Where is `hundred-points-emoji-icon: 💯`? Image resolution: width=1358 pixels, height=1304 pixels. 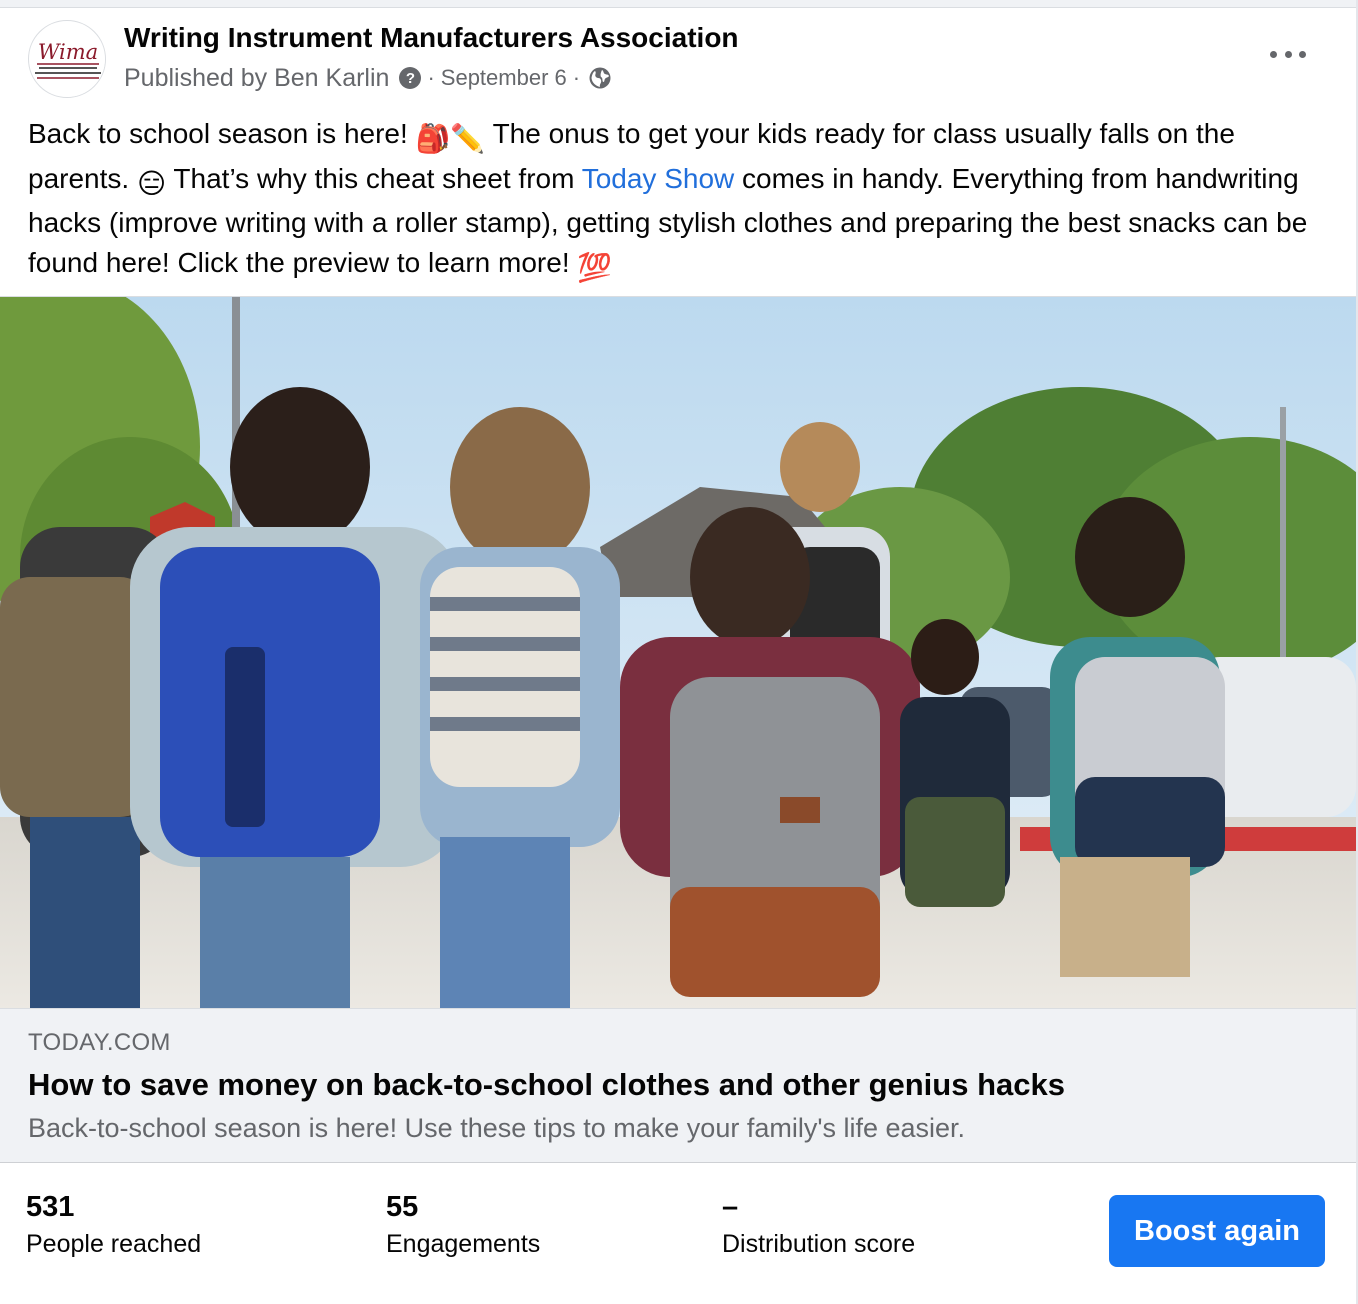
hundred-points-emoji-icon: 💯 is located at coordinates (595, 267).